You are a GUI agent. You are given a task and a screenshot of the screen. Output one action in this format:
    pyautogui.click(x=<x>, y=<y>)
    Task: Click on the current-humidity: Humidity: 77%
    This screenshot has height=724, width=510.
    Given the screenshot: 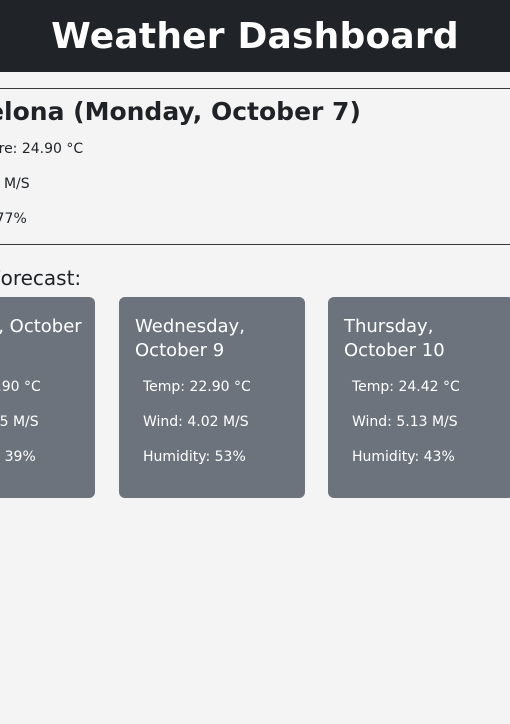 What is the action you would take?
    pyautogui.click(x=13, y=219)
    